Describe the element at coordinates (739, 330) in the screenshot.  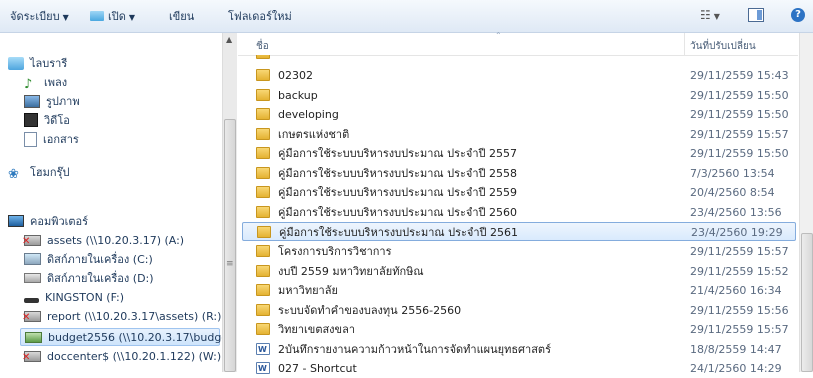
I see `item-date: 29/11/2559 15:57` at that location.